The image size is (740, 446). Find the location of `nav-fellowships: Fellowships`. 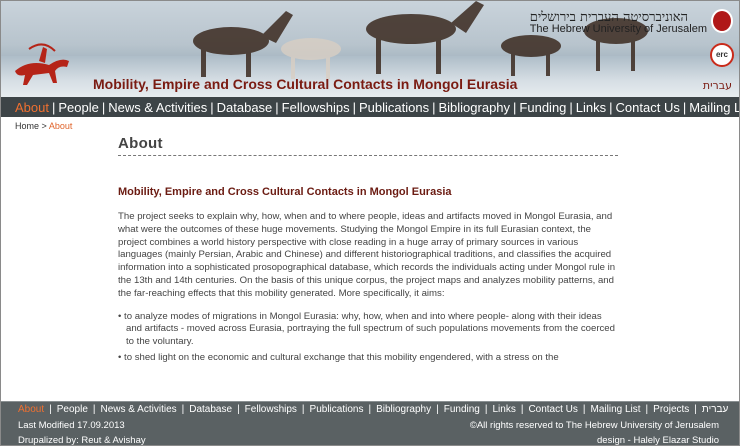

nav-fellowships: Fellowships is located at coordinates (316, 107).